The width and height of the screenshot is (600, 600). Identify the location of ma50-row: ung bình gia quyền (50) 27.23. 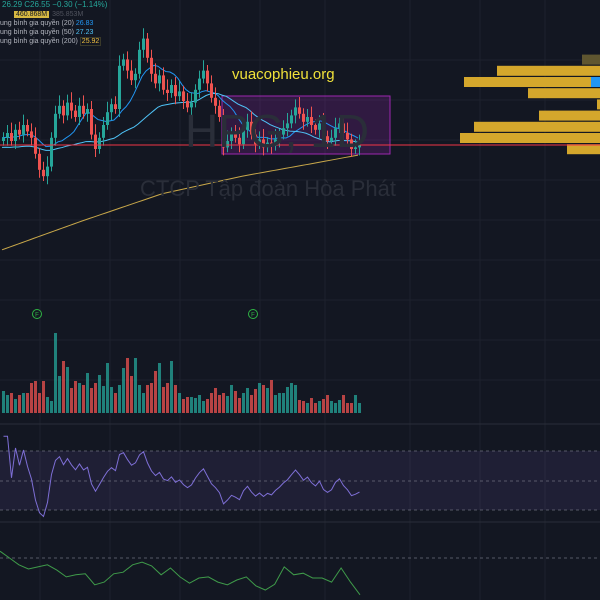
(53, 32).